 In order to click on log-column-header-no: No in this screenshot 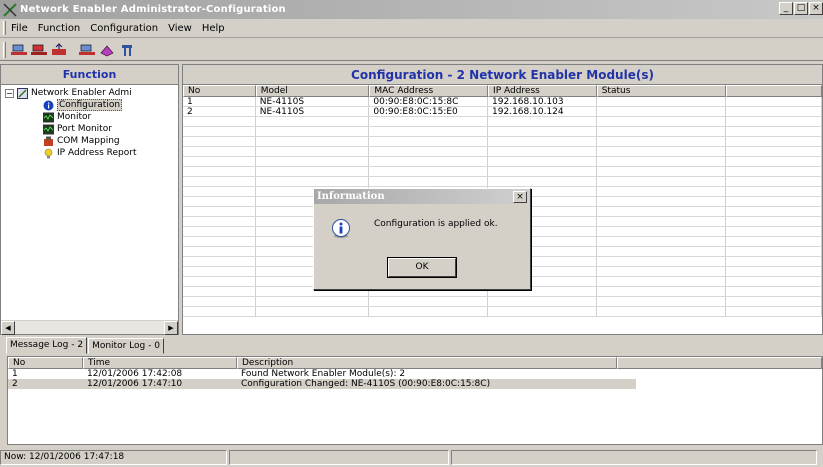, I will do `click(45, 363)`.